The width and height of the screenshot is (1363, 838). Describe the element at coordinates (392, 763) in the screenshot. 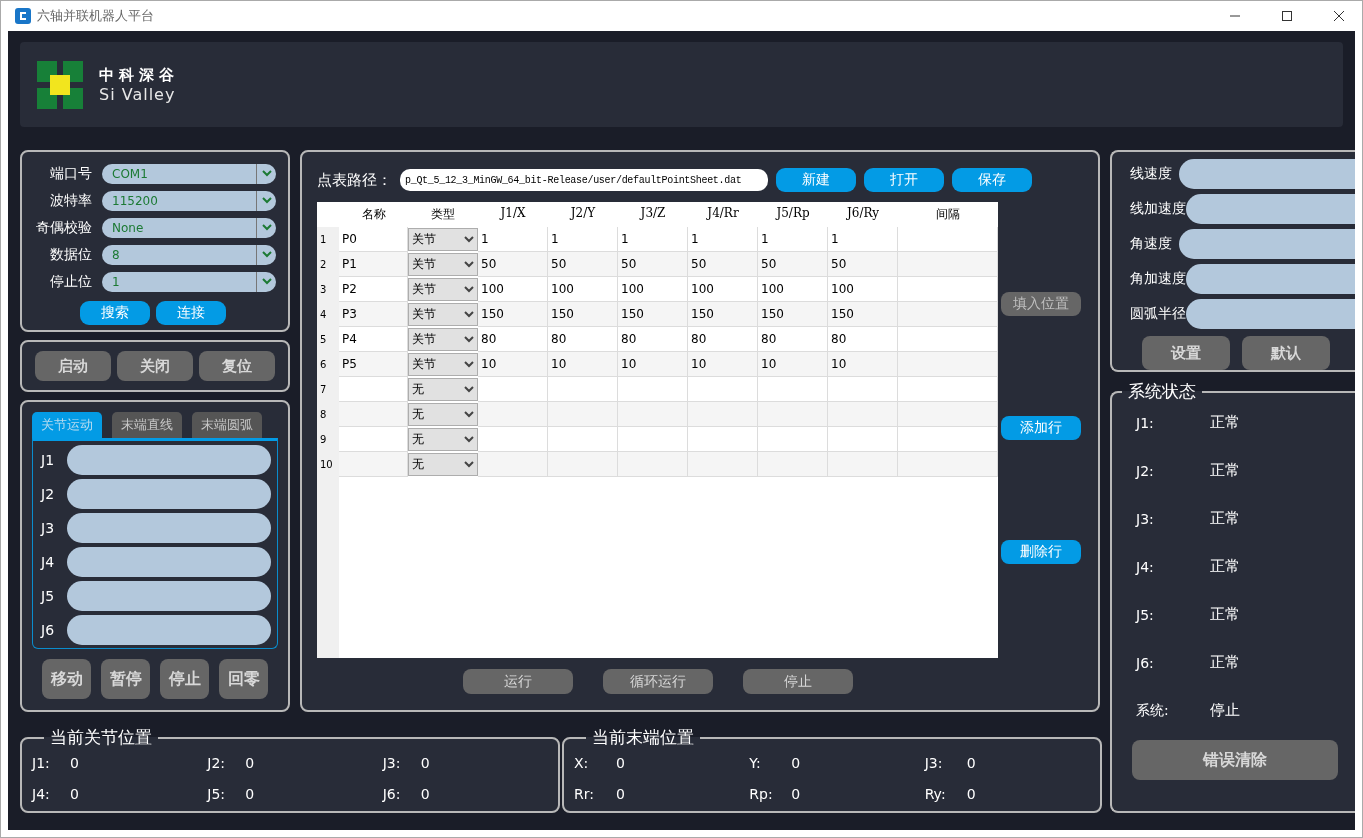

I see `position-label: J3:` at that location.